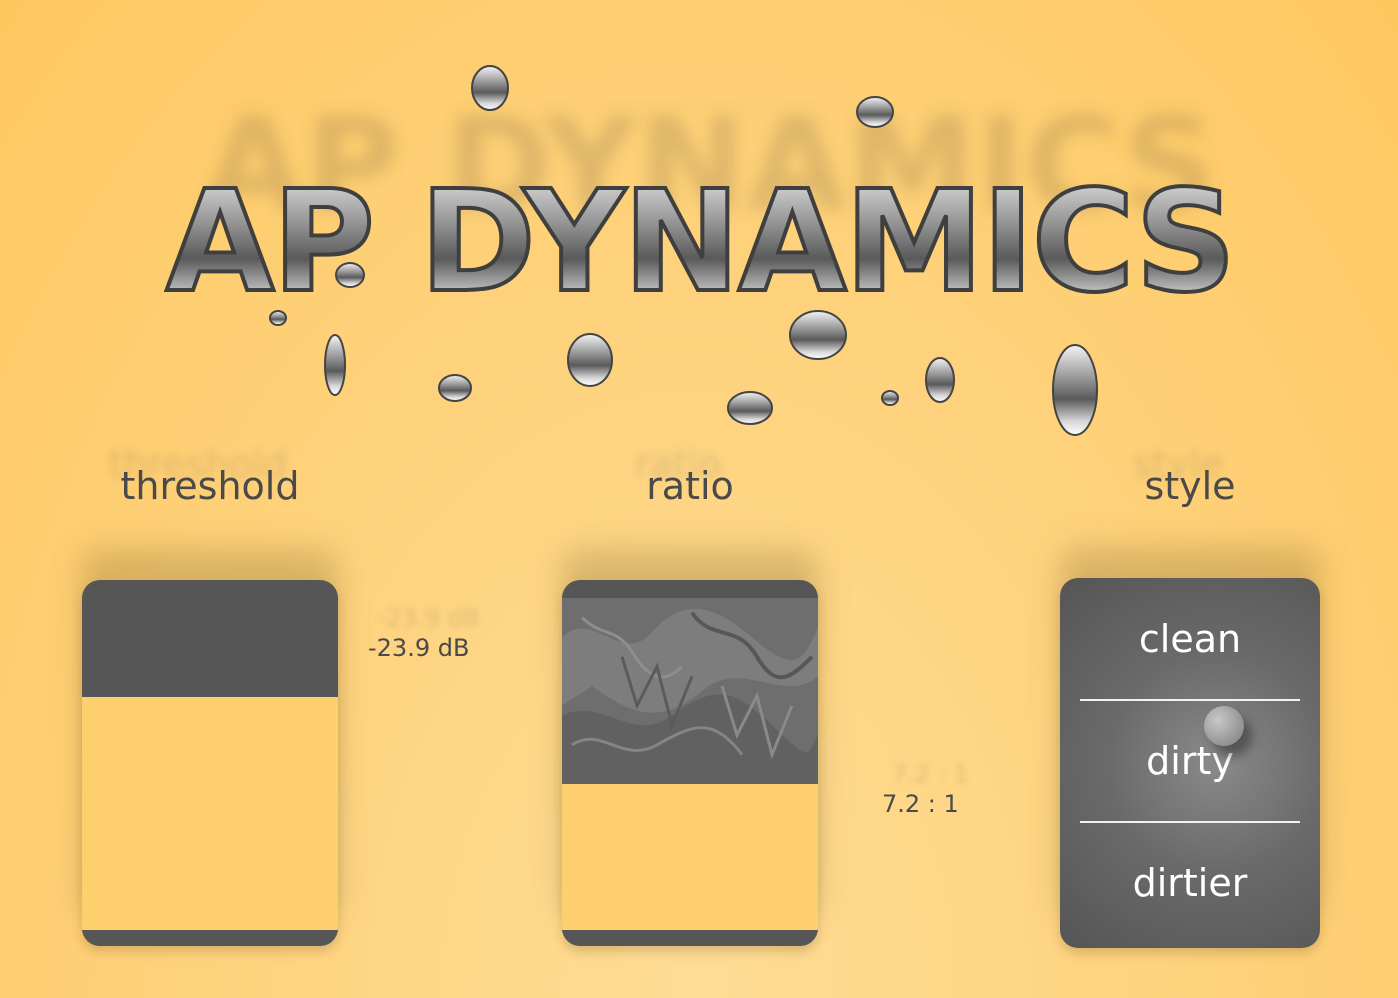  I want to click on style-option-label: dirtier, so click(1190, 883).